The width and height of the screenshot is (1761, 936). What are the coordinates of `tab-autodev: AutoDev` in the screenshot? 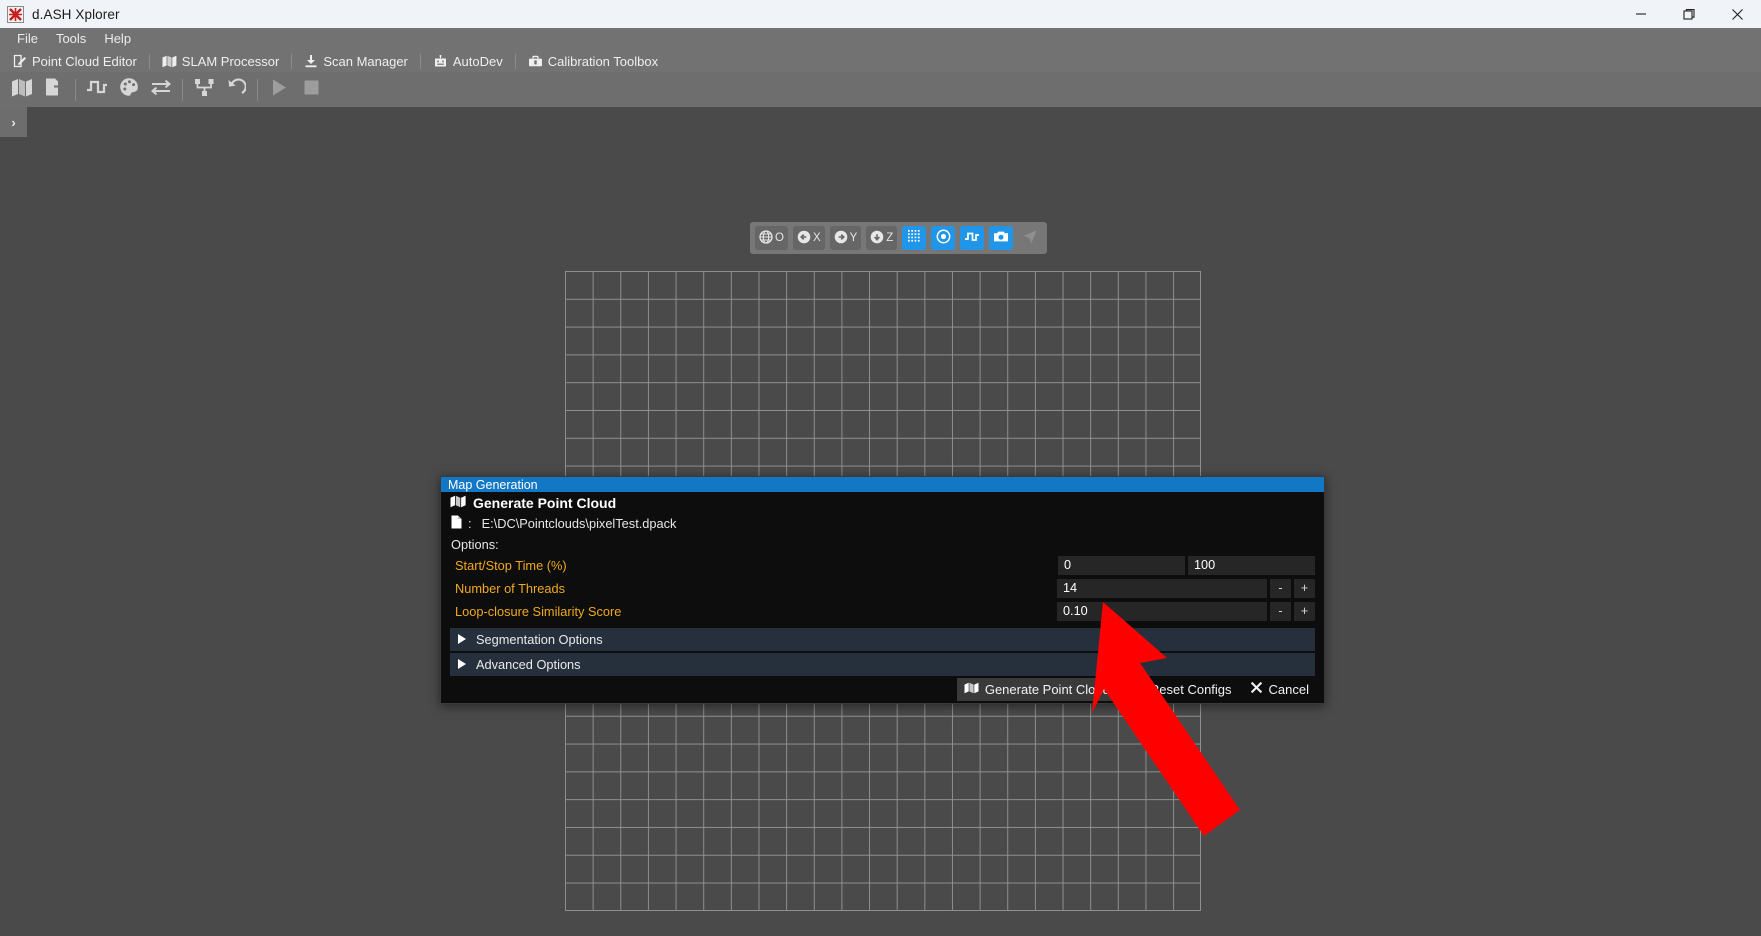 It's located at (468, 61).